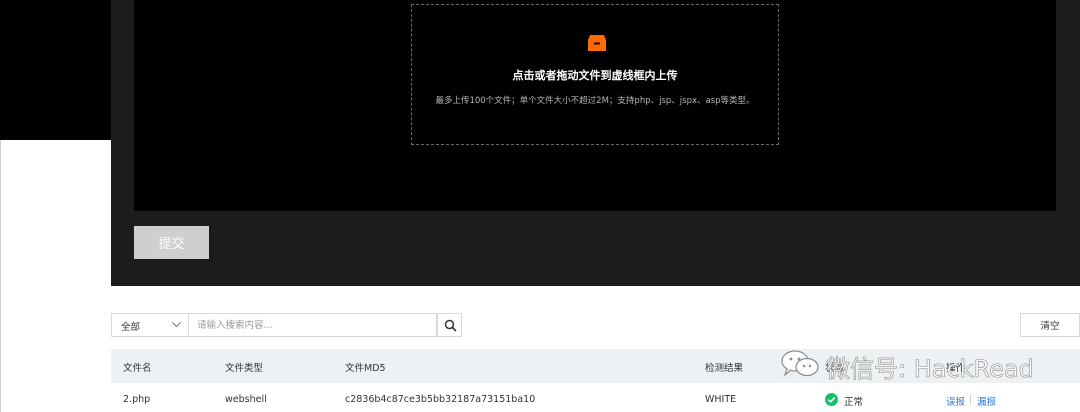  What do you see at coordinates (854, 402) in the screenshot?
I see `row-status: 正常` at bounding box center [854, 402].